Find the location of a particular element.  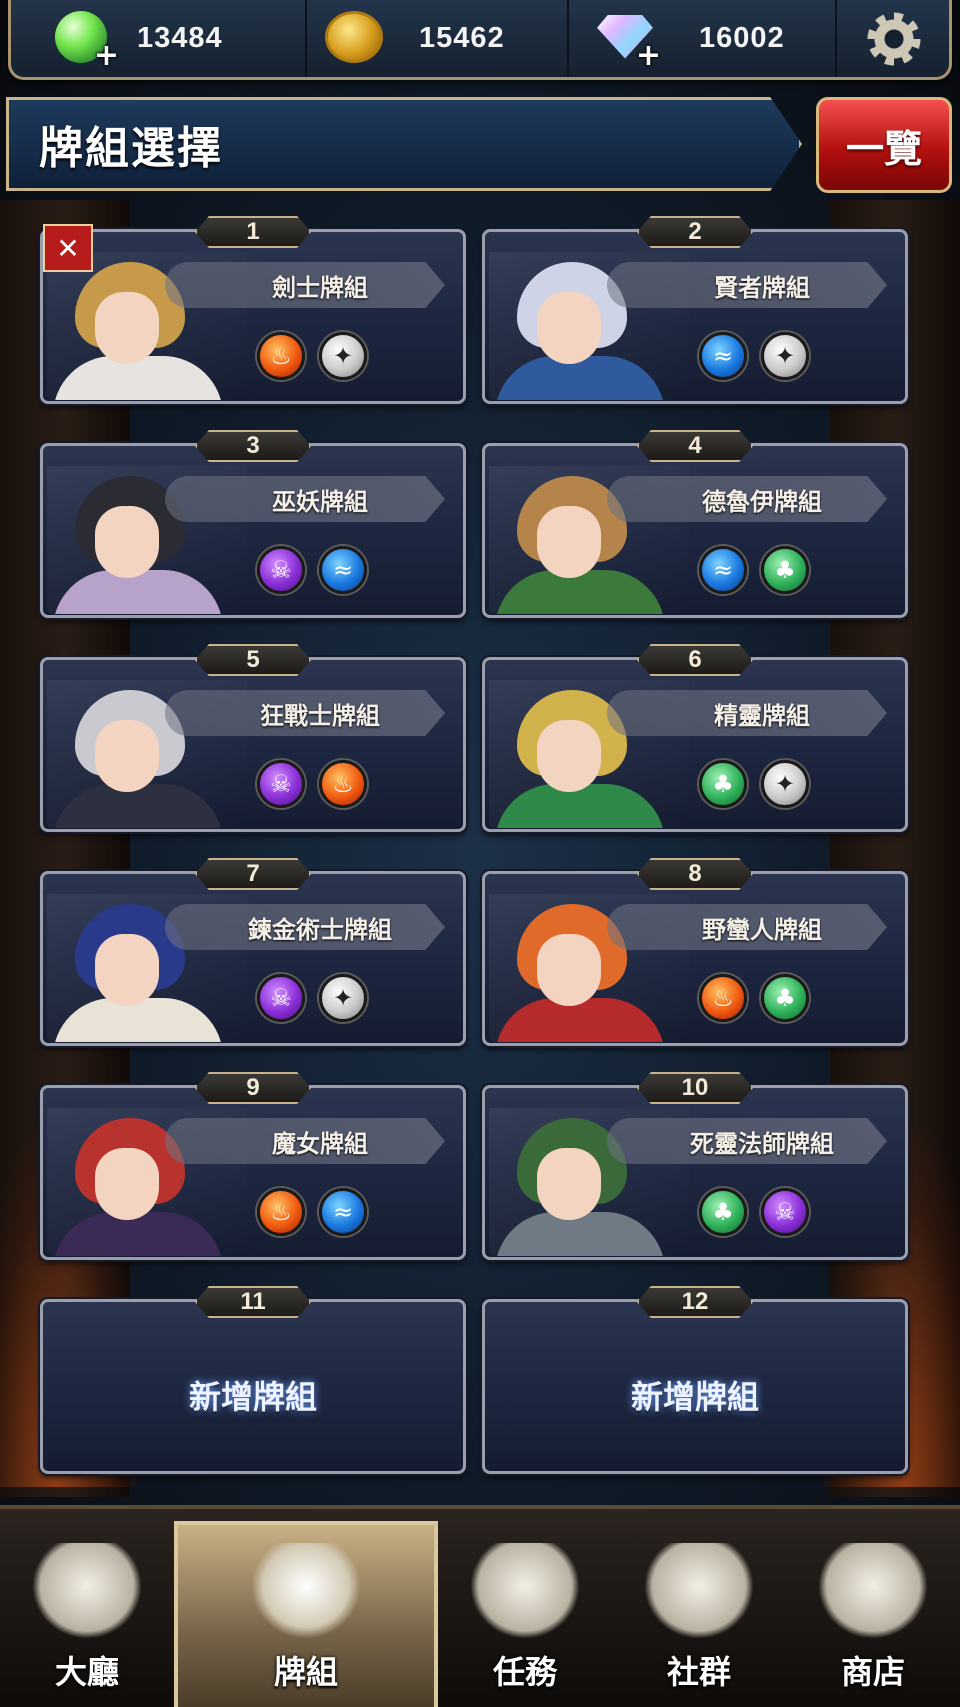

diamond-icon: + is located at coordinates (629, 42).